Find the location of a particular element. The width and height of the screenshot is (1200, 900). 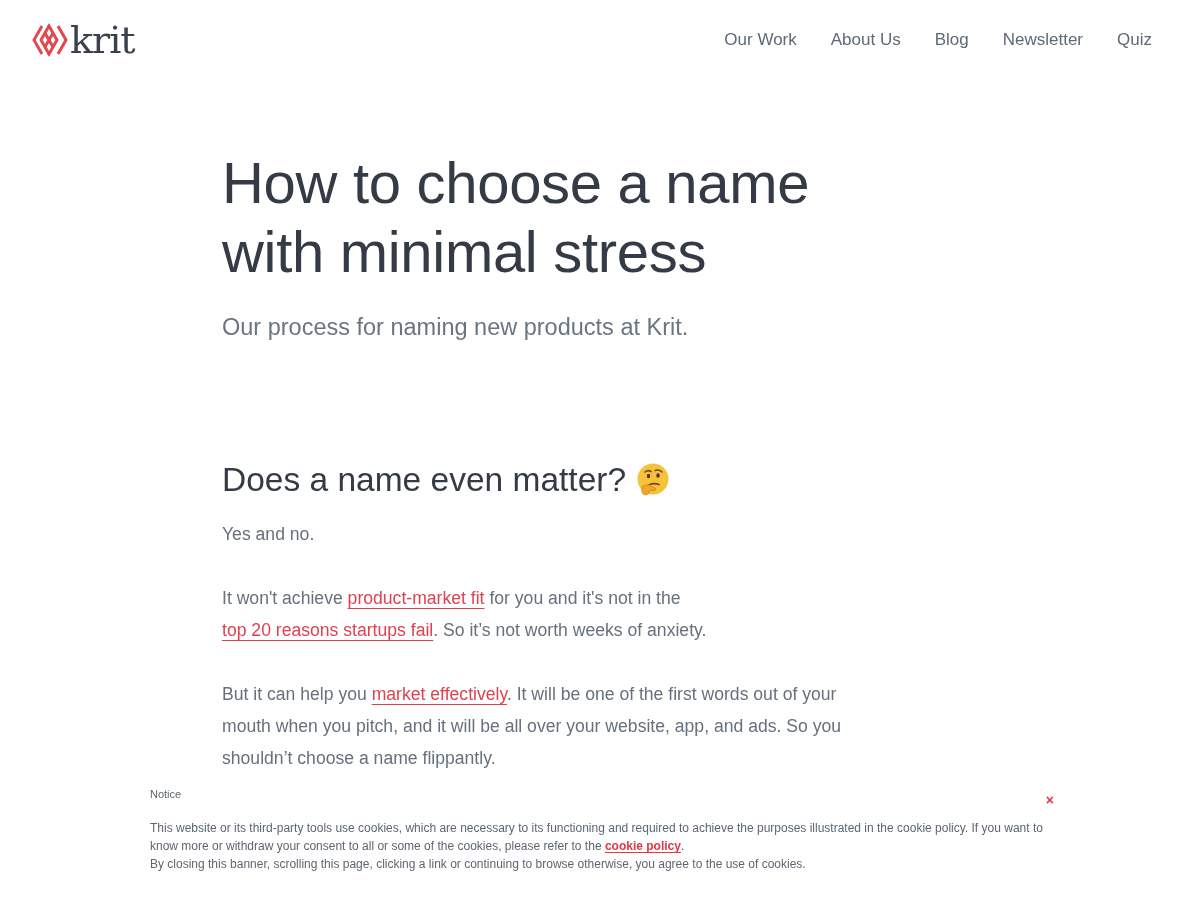

thinking-face-icon is located at coordinates (653, 480).